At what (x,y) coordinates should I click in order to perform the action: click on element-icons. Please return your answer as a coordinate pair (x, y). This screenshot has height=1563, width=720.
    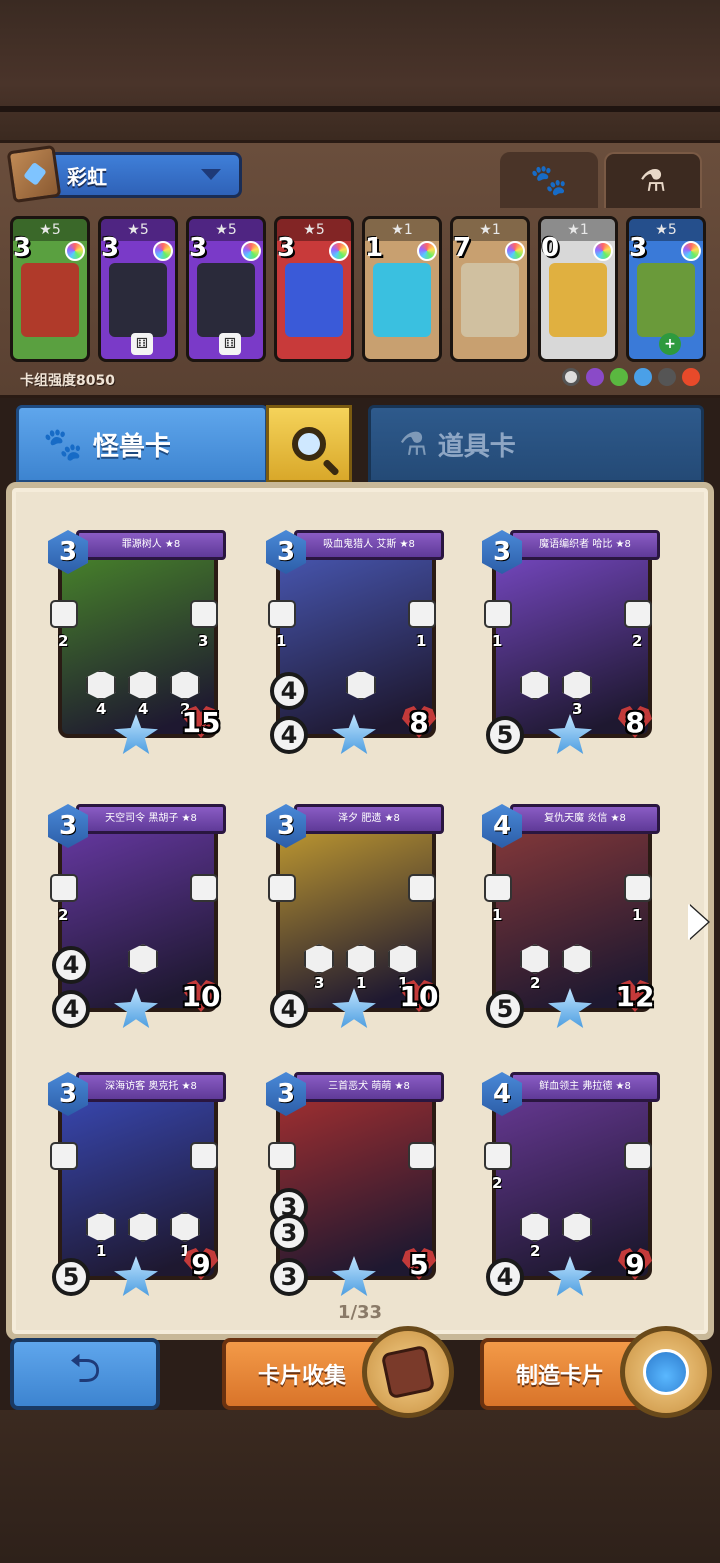
    Looking at the image, I should click on (631, 377).